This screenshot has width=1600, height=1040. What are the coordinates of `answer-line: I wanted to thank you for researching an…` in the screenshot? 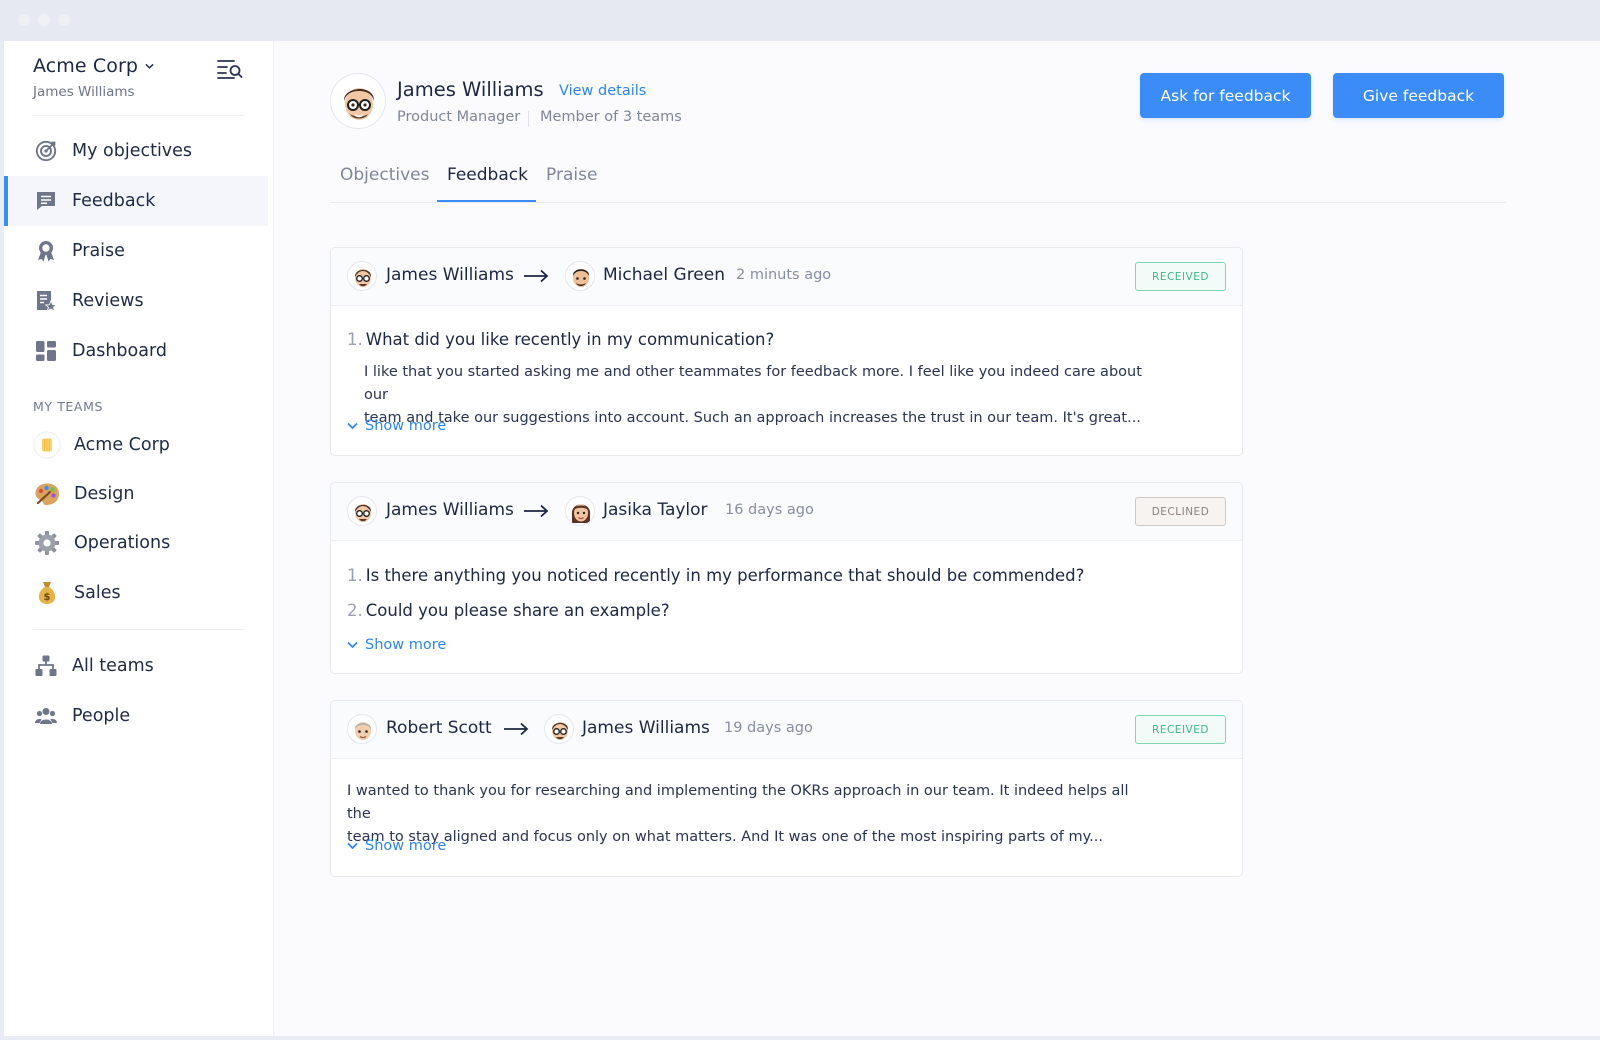 It's located at (738, 802).